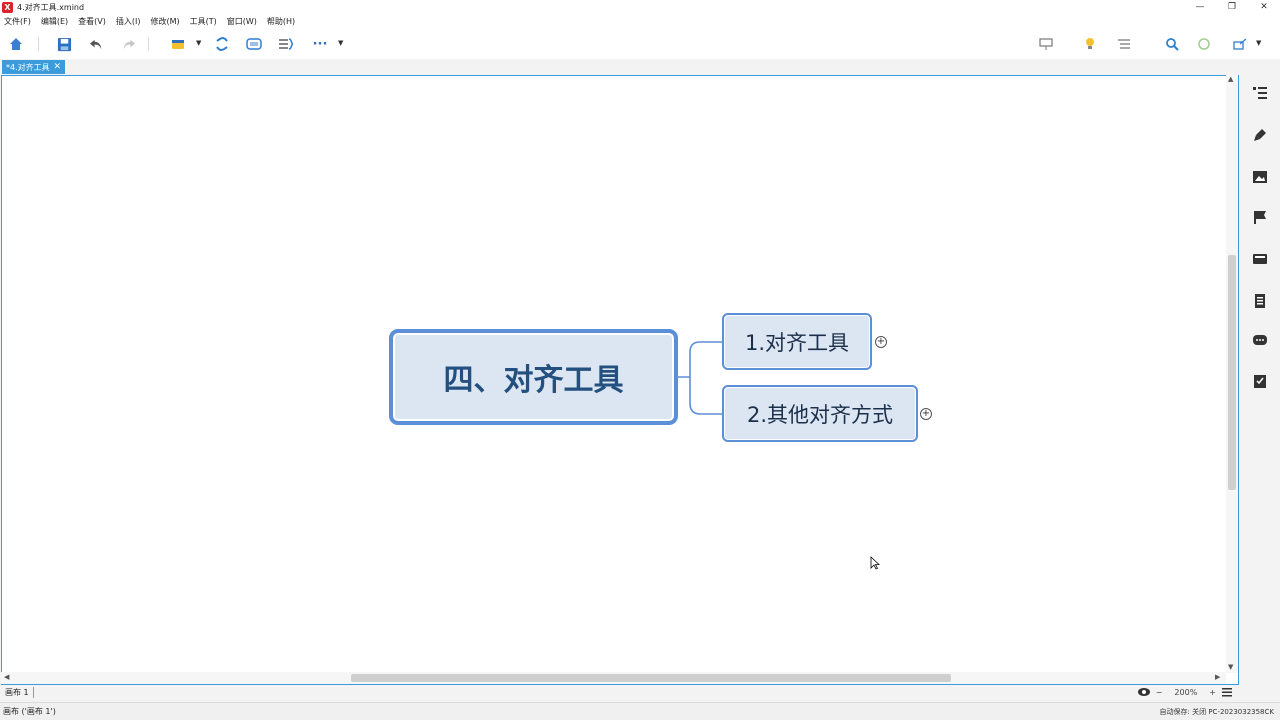 The image size is (1280, 720). I want to click on right-side-panel, so click(1260, 380).